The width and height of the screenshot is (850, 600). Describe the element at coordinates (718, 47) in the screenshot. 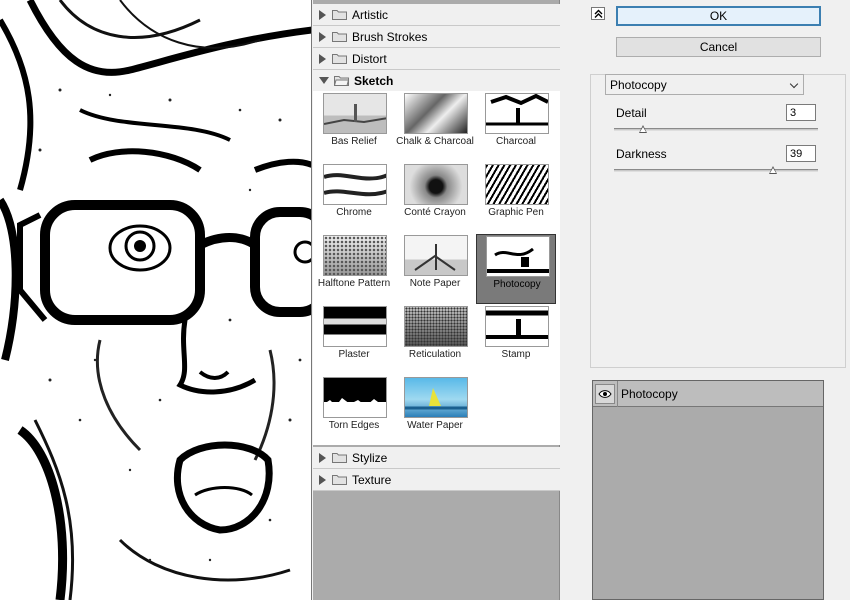

I see `cancel-button: Cancel` at that location.